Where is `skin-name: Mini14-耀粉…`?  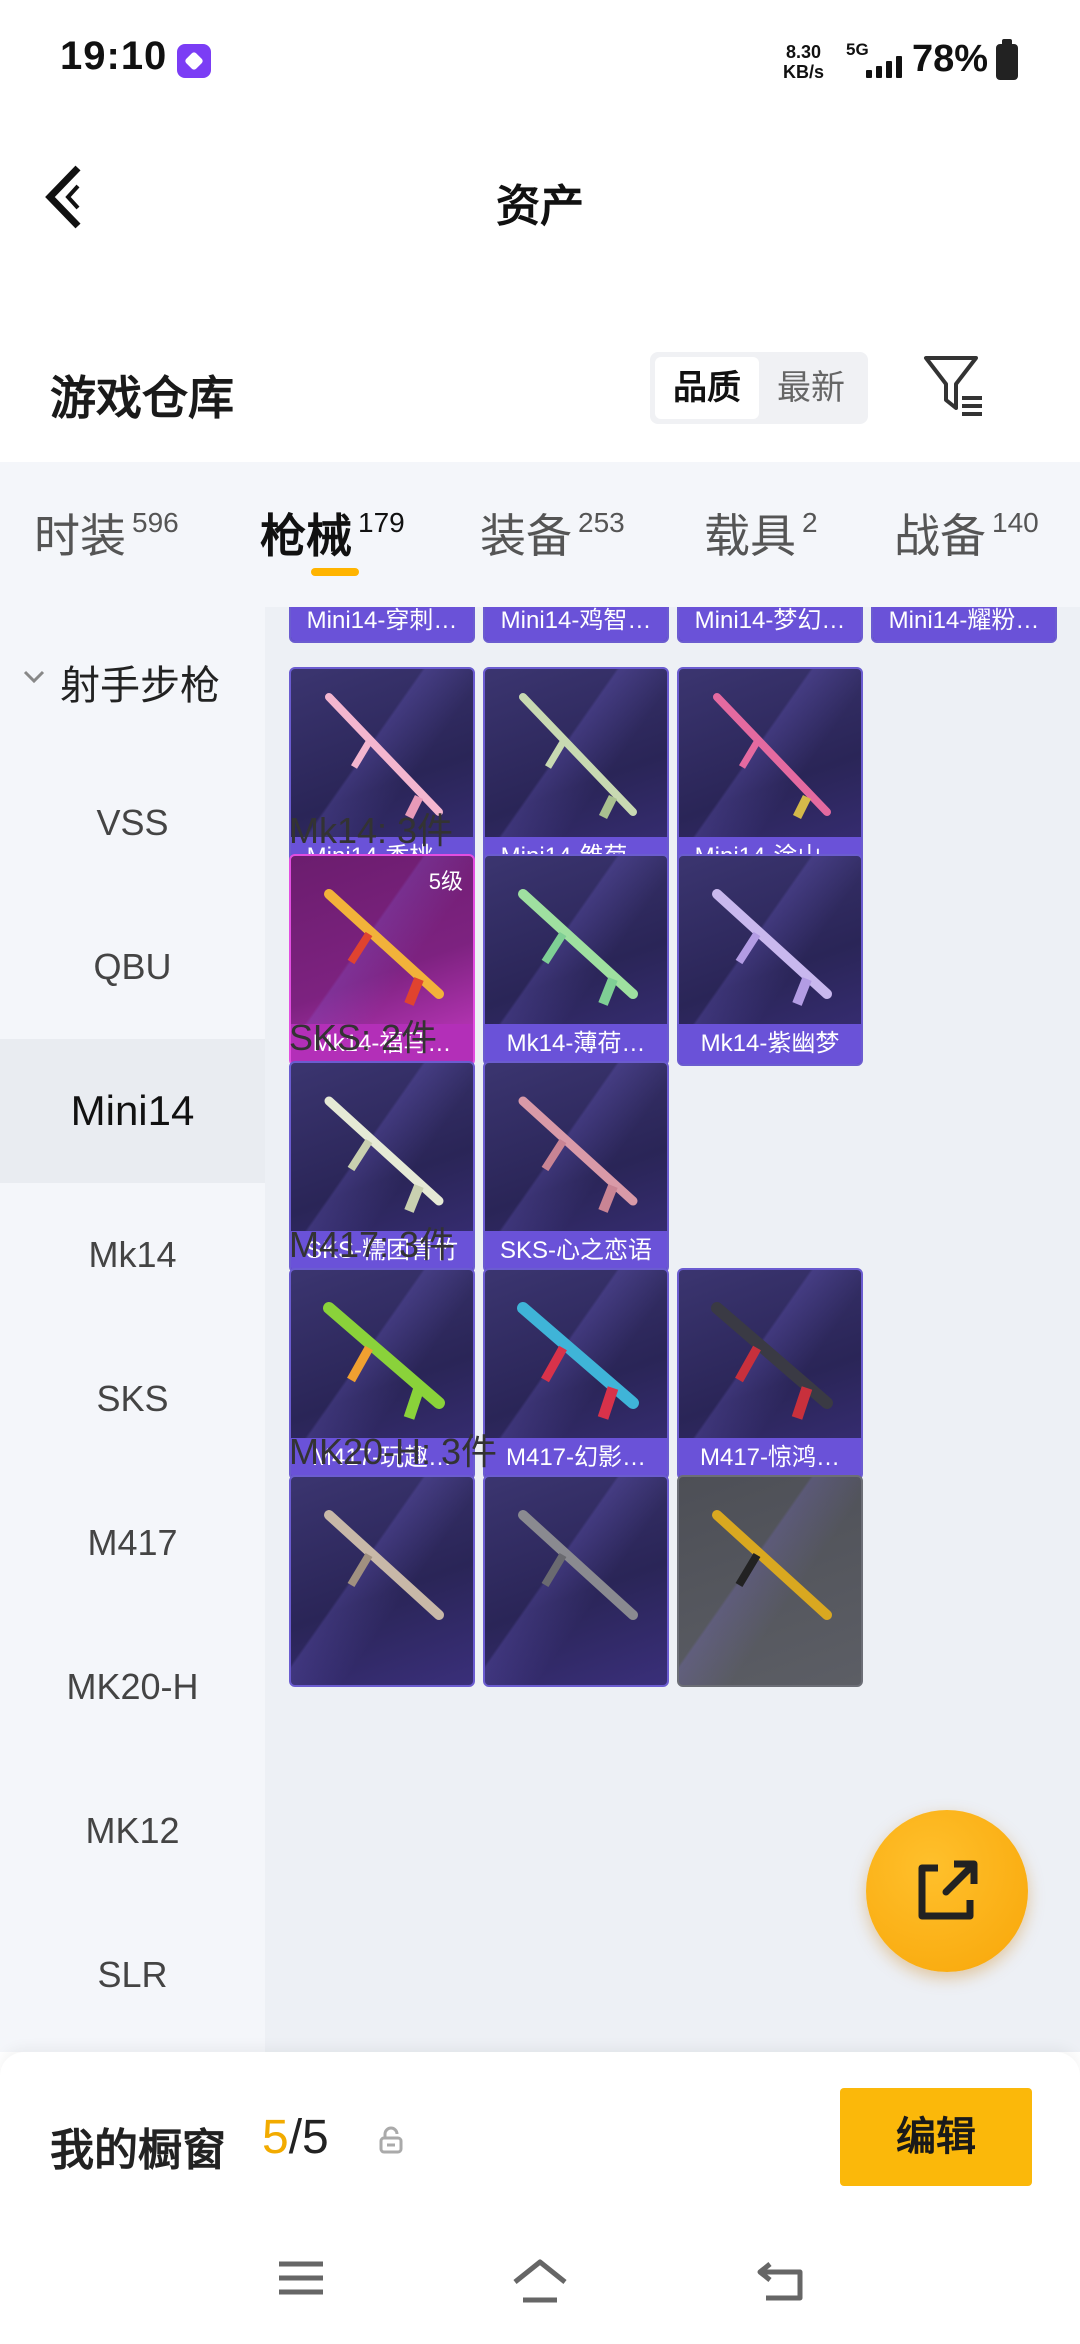
skin-name: Mini14-耀粉… is located at coordinates (964, 624).